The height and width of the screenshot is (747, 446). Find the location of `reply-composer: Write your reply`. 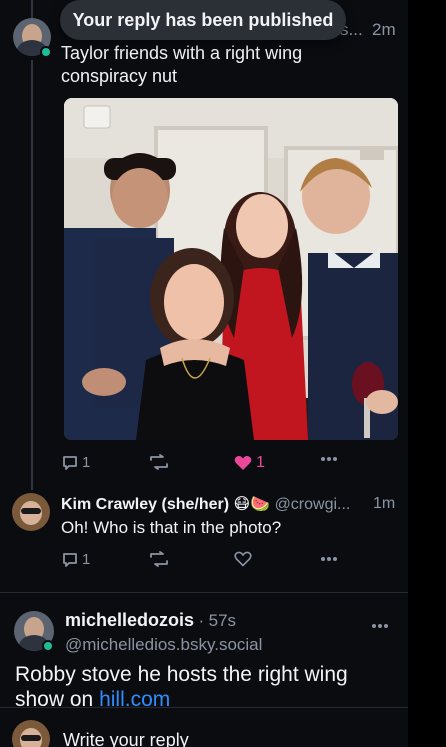

reply-composer: Write your reply is located at coordinates (204, 727).